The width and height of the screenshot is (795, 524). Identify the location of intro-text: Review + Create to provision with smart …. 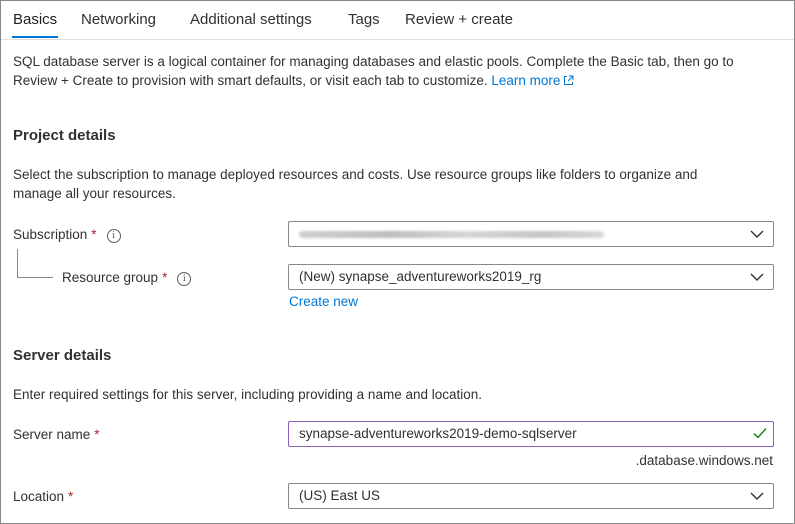
(250, 80).